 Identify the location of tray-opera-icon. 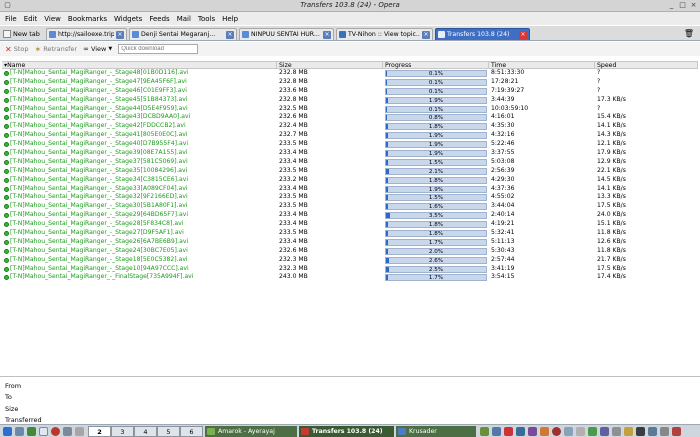
(556, 431).